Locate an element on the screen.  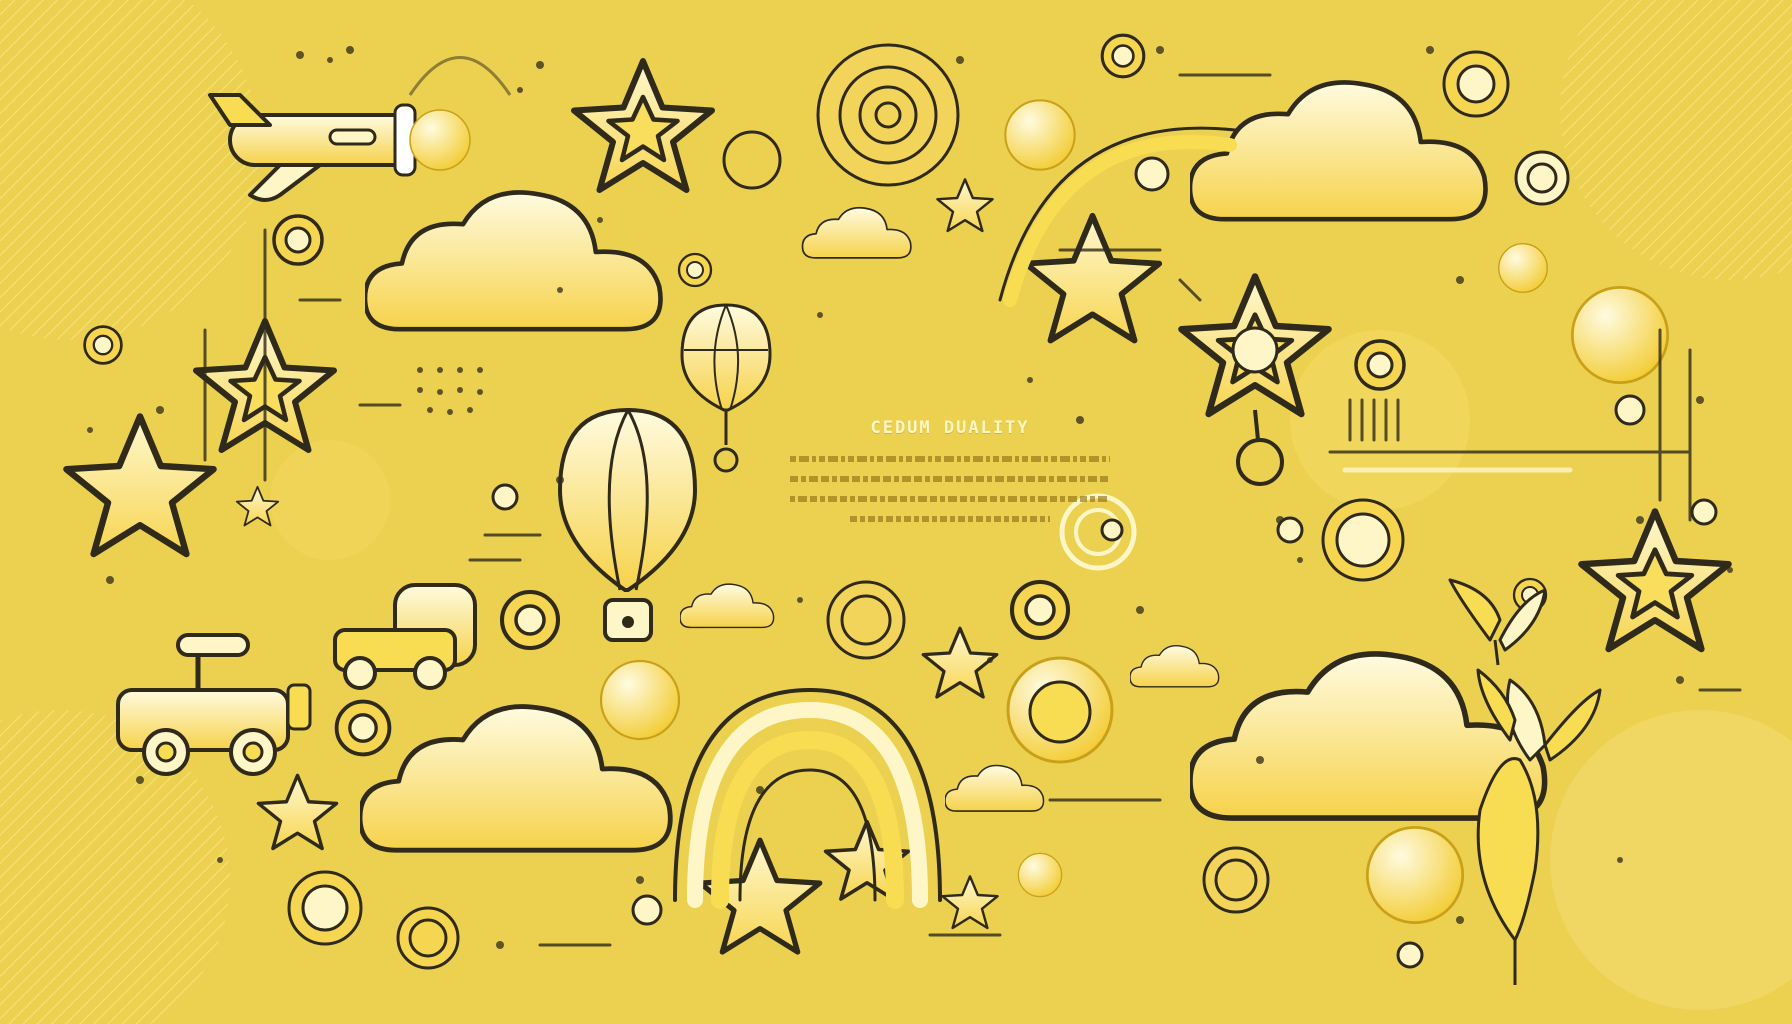
toy-truck-icon is located at coordinates (405, 636).